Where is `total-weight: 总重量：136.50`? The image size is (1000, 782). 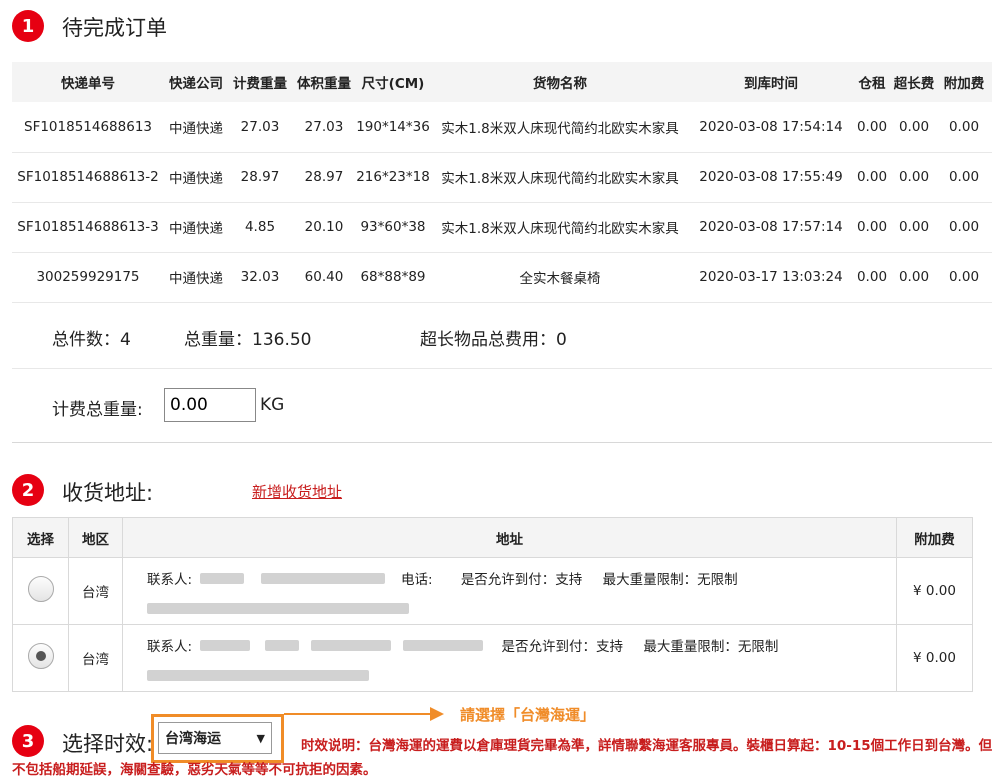
total-weight: 总重量：136.50 is located at coordinates (248, 340).